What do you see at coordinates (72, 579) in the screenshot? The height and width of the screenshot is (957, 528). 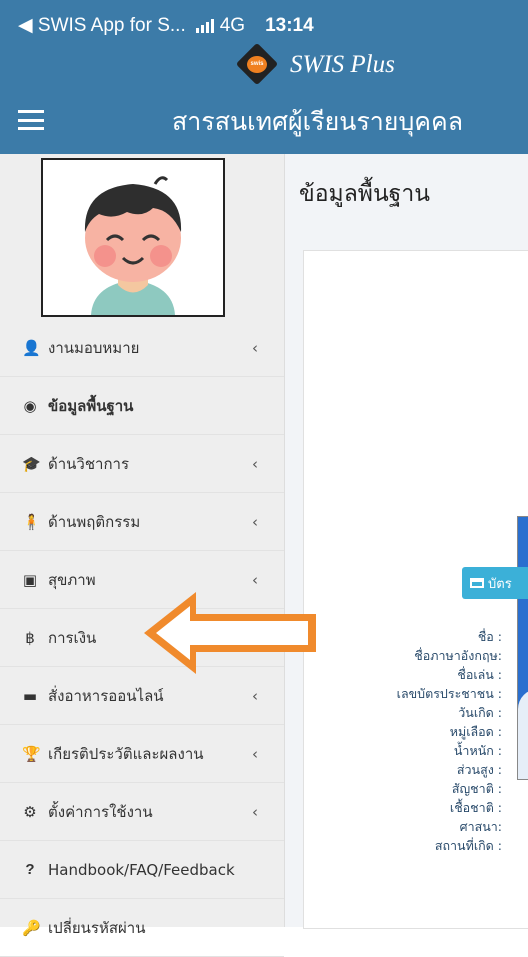 I see `sidebar-item-label: สุขภาพ` at bounding box center [72, 579].